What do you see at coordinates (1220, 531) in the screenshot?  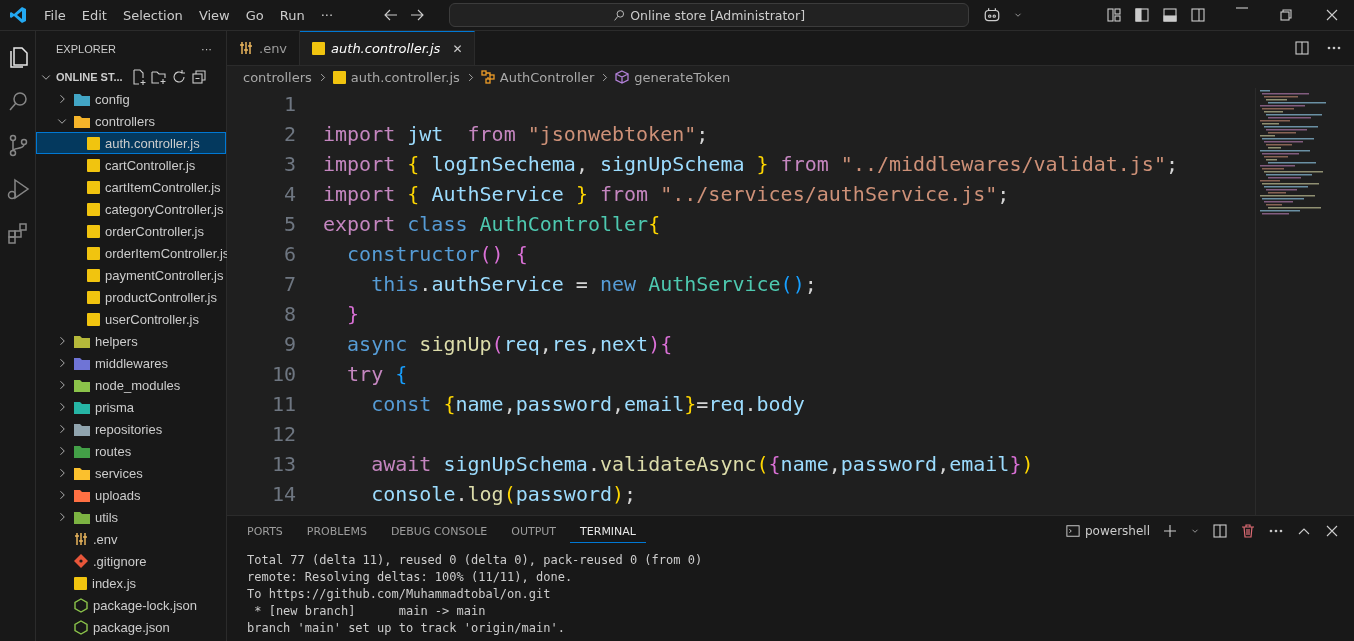 I see `split-terminal-icon` at bounding box center [1220, 531].